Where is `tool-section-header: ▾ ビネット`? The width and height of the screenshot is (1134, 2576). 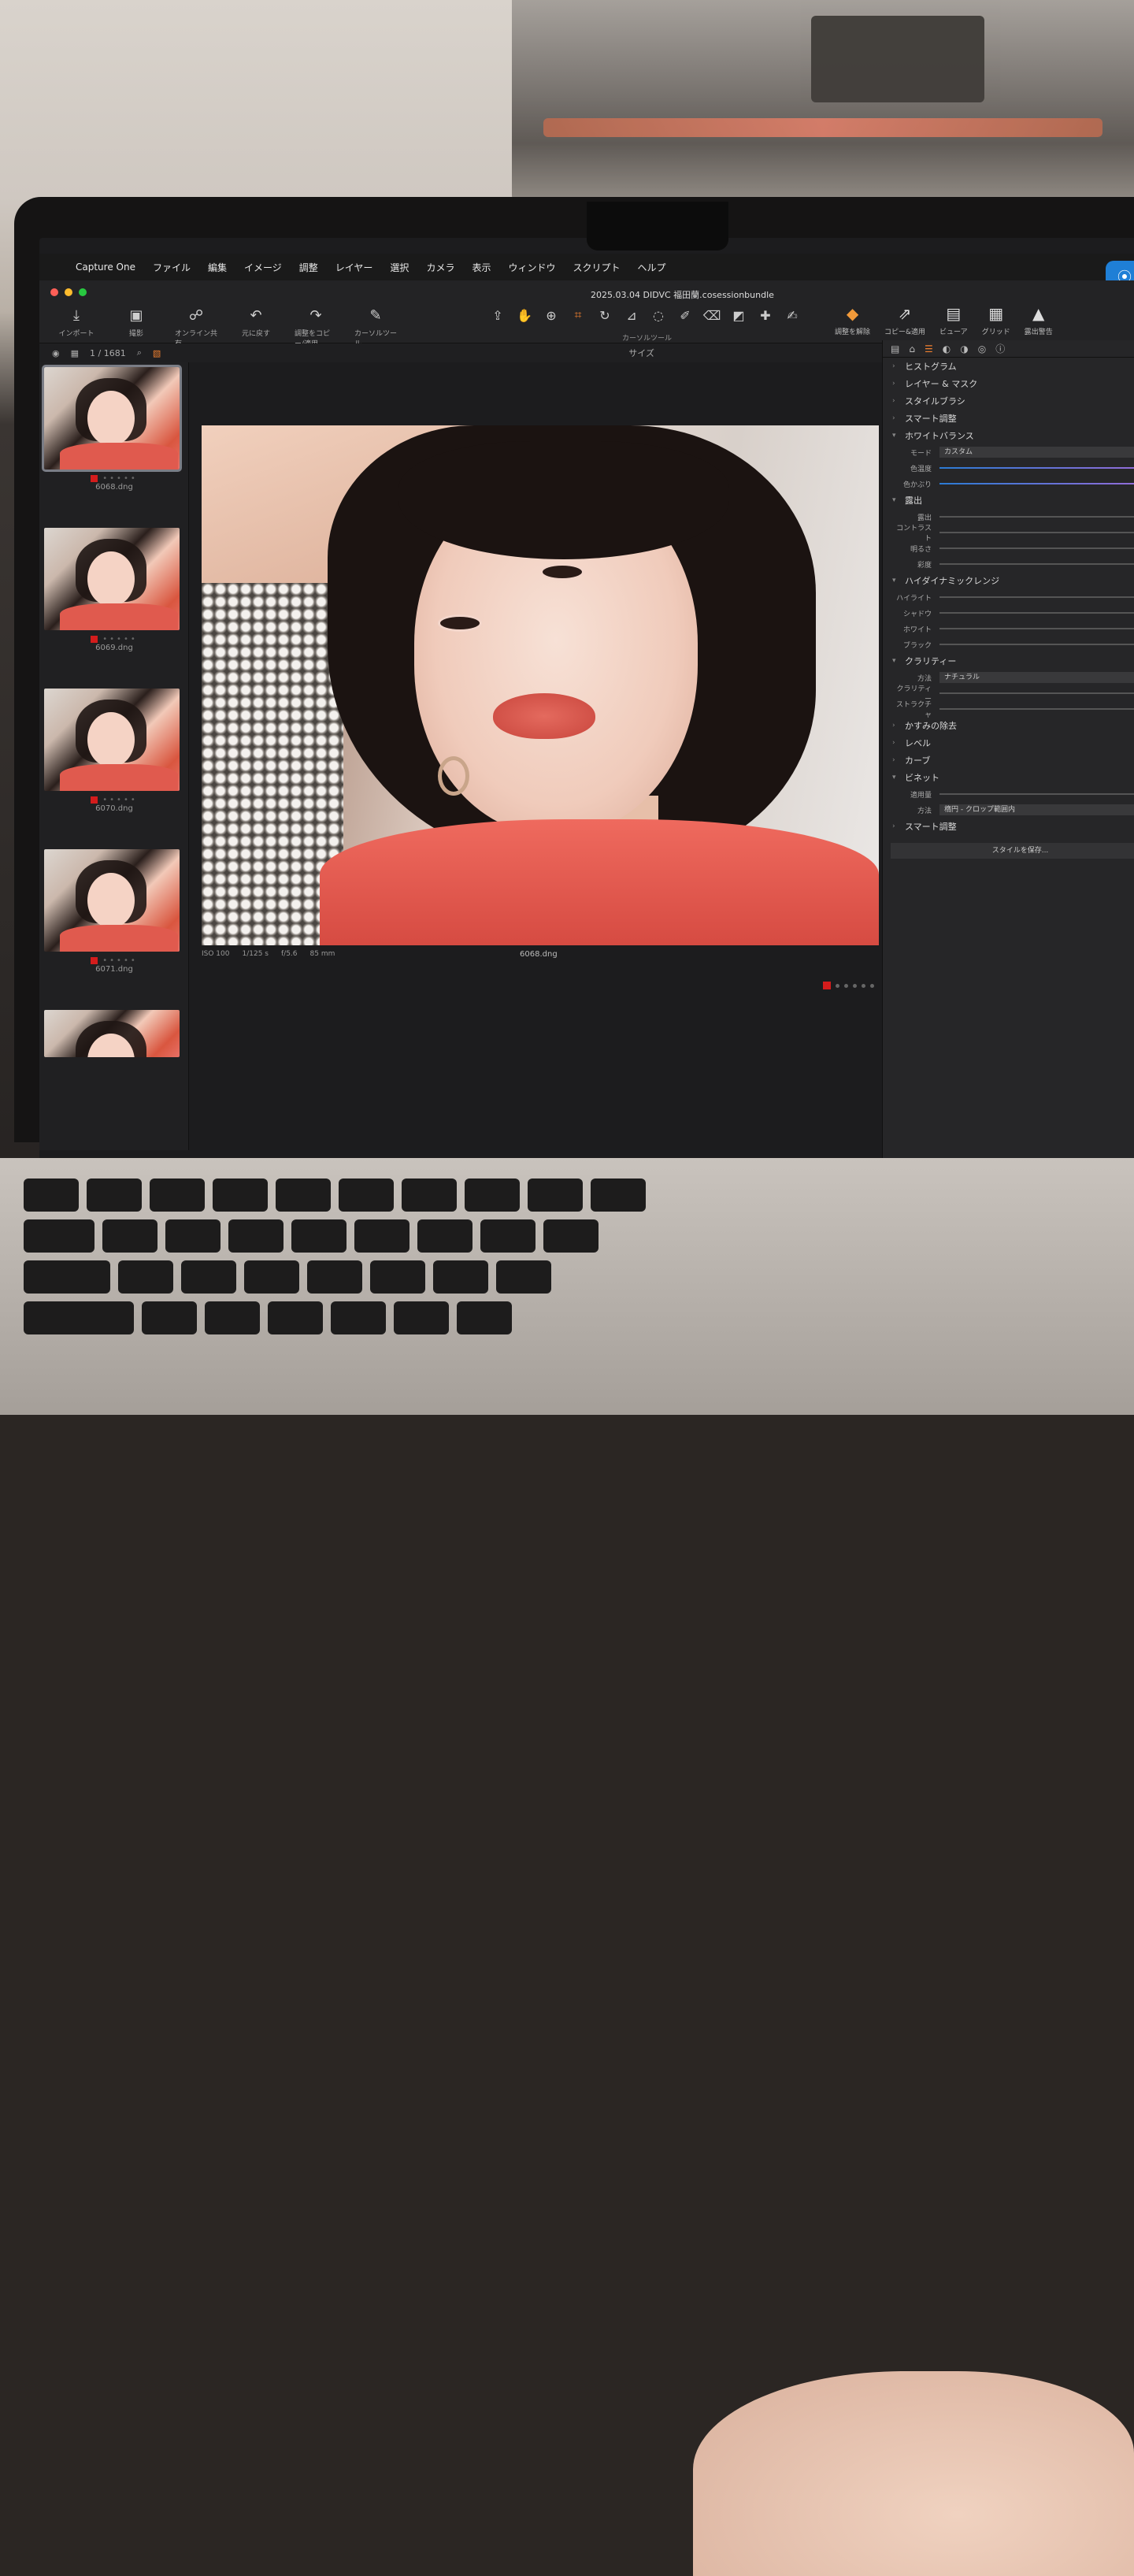
tool-section-header: ▾ ビネット is located at coordinates (1008, 777).